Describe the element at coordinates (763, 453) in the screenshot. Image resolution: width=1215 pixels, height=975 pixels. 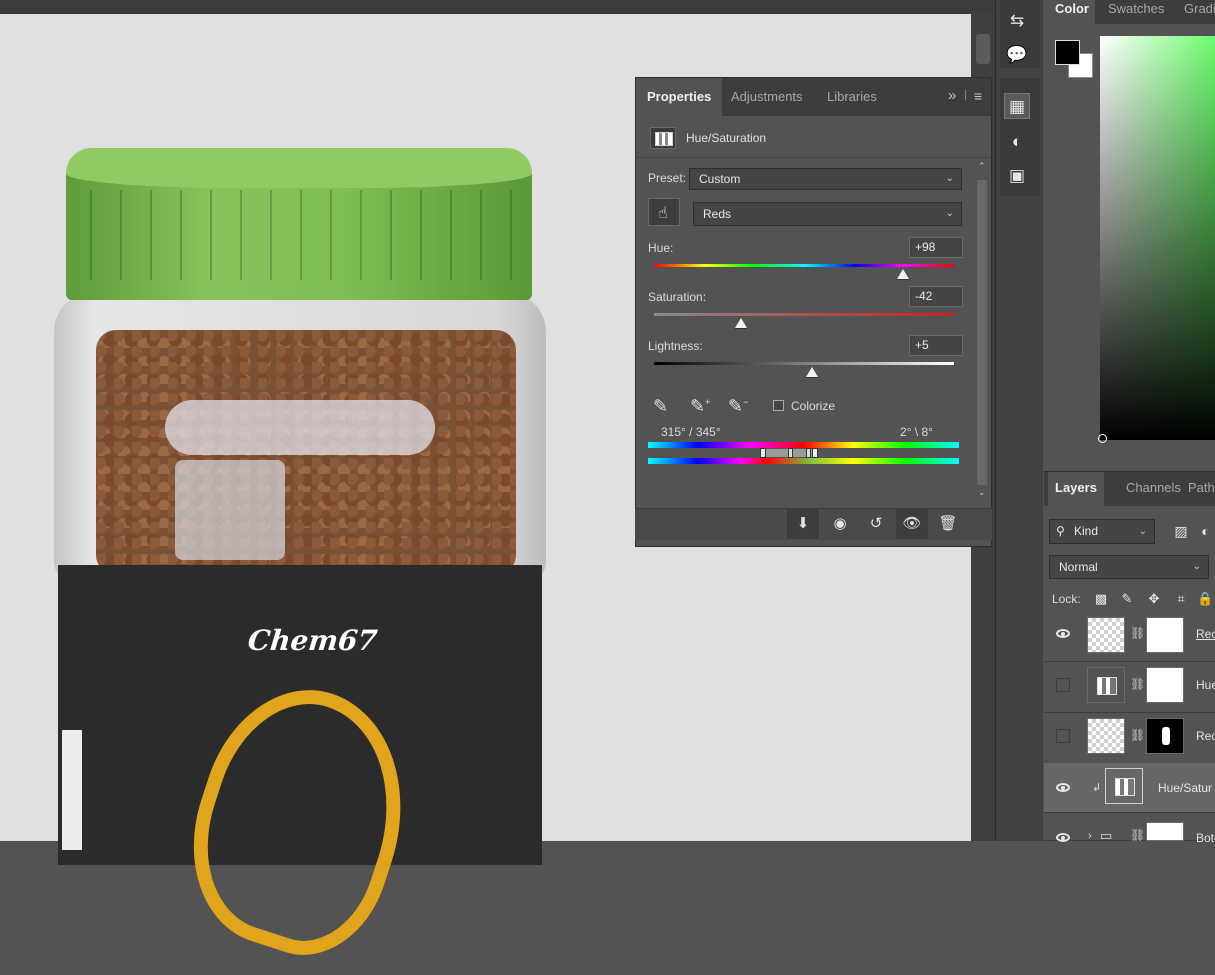
I see `range-left-handle` at that location.